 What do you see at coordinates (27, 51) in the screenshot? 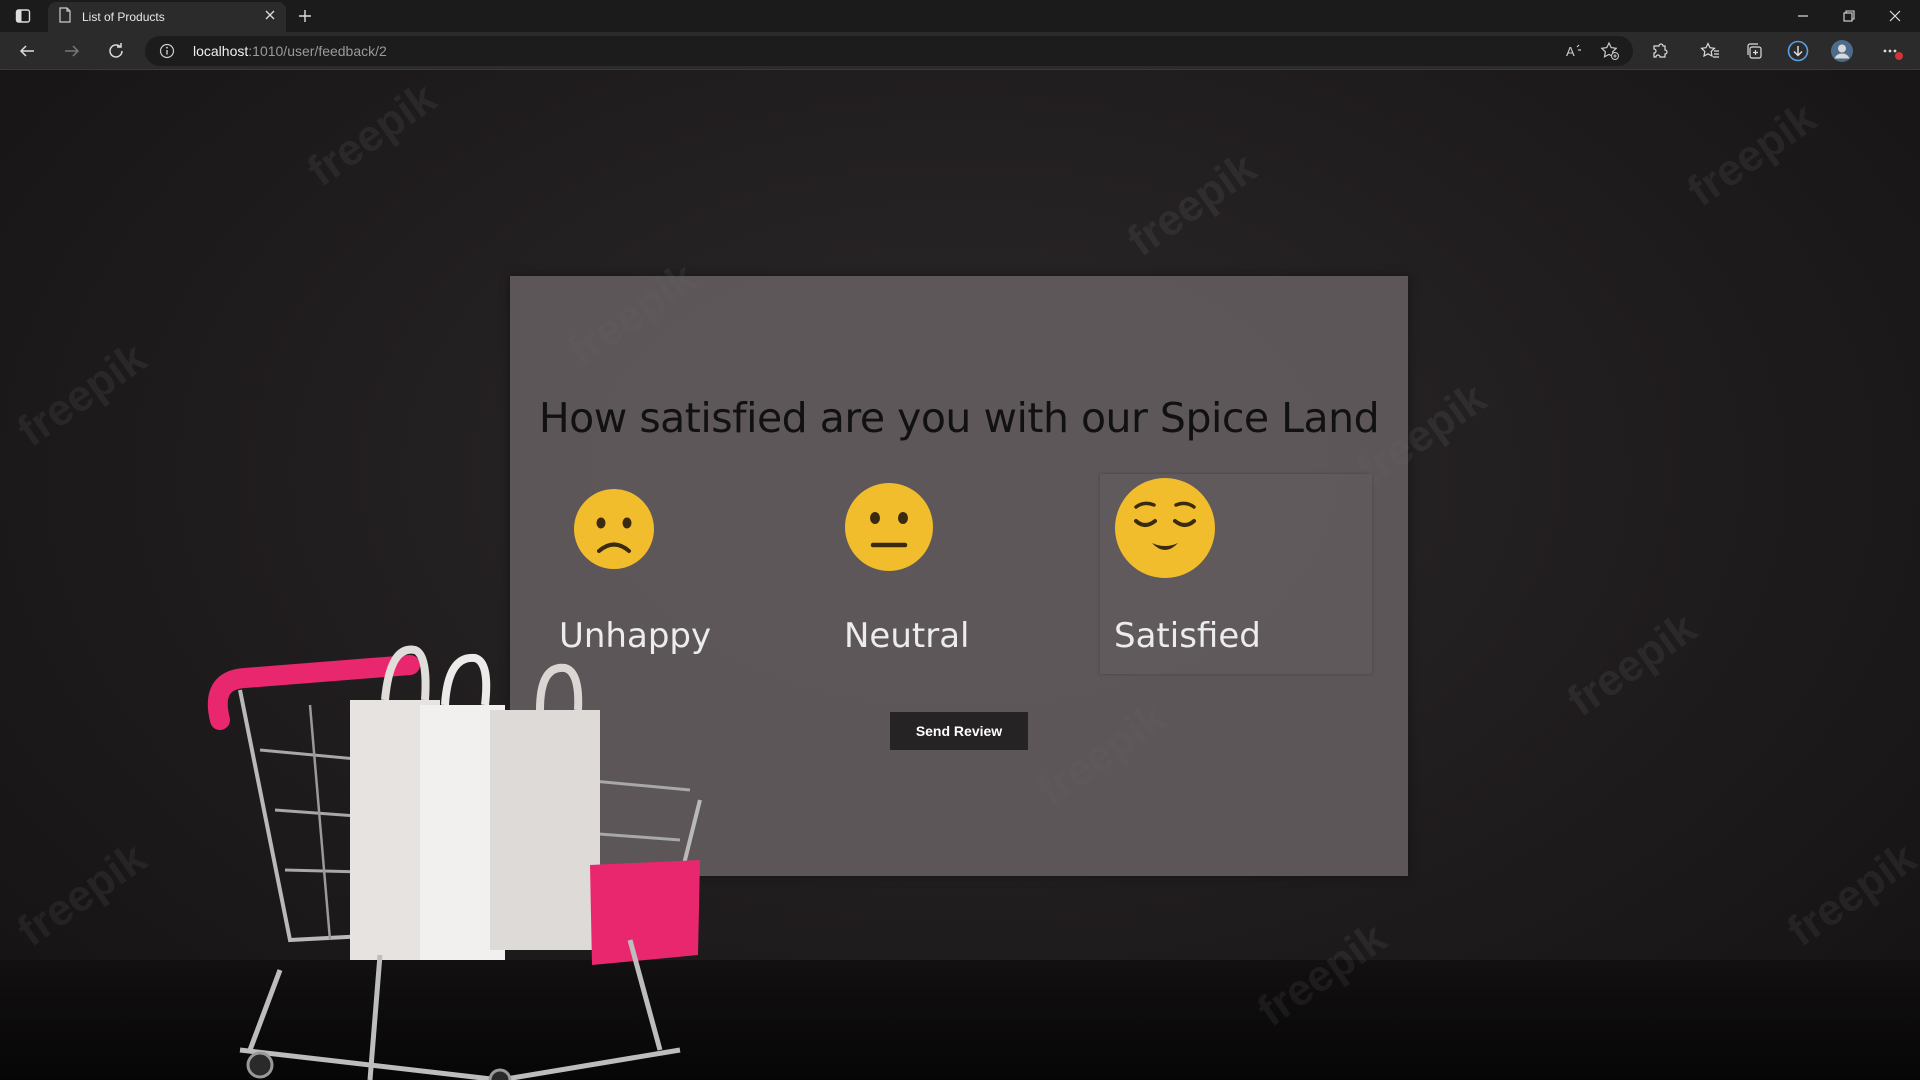
I see `back-icon` at bounding box center [27, 51].